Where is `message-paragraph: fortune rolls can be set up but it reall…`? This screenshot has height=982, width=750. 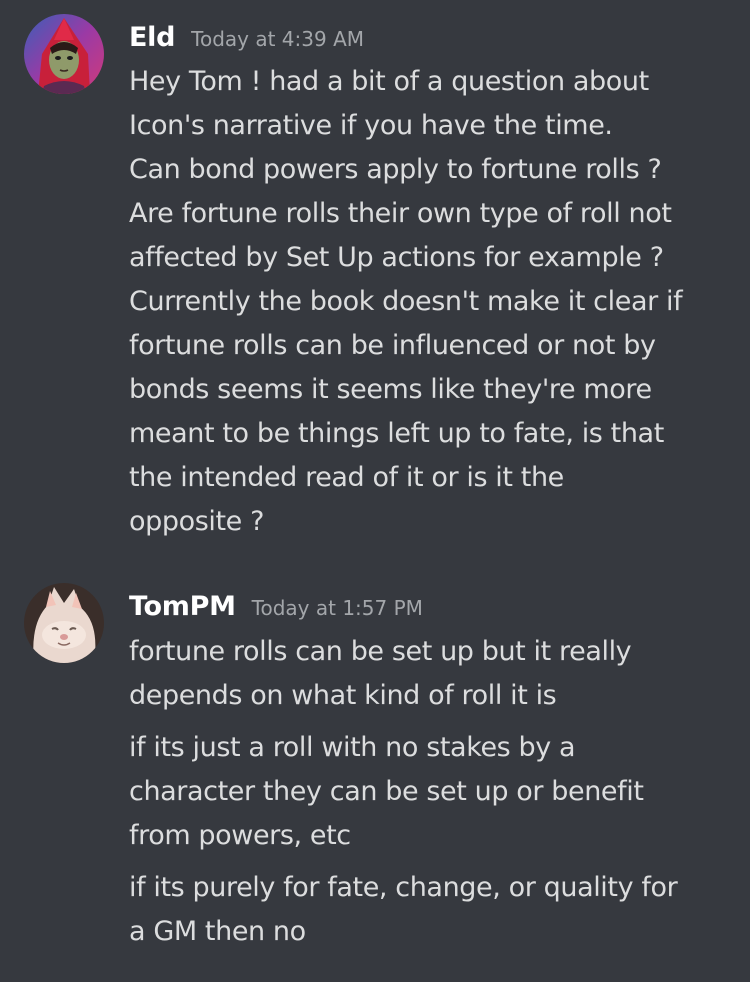 message-paragraph: fortune rolls can be set up but it reall… is located at coordinates (429, 674).